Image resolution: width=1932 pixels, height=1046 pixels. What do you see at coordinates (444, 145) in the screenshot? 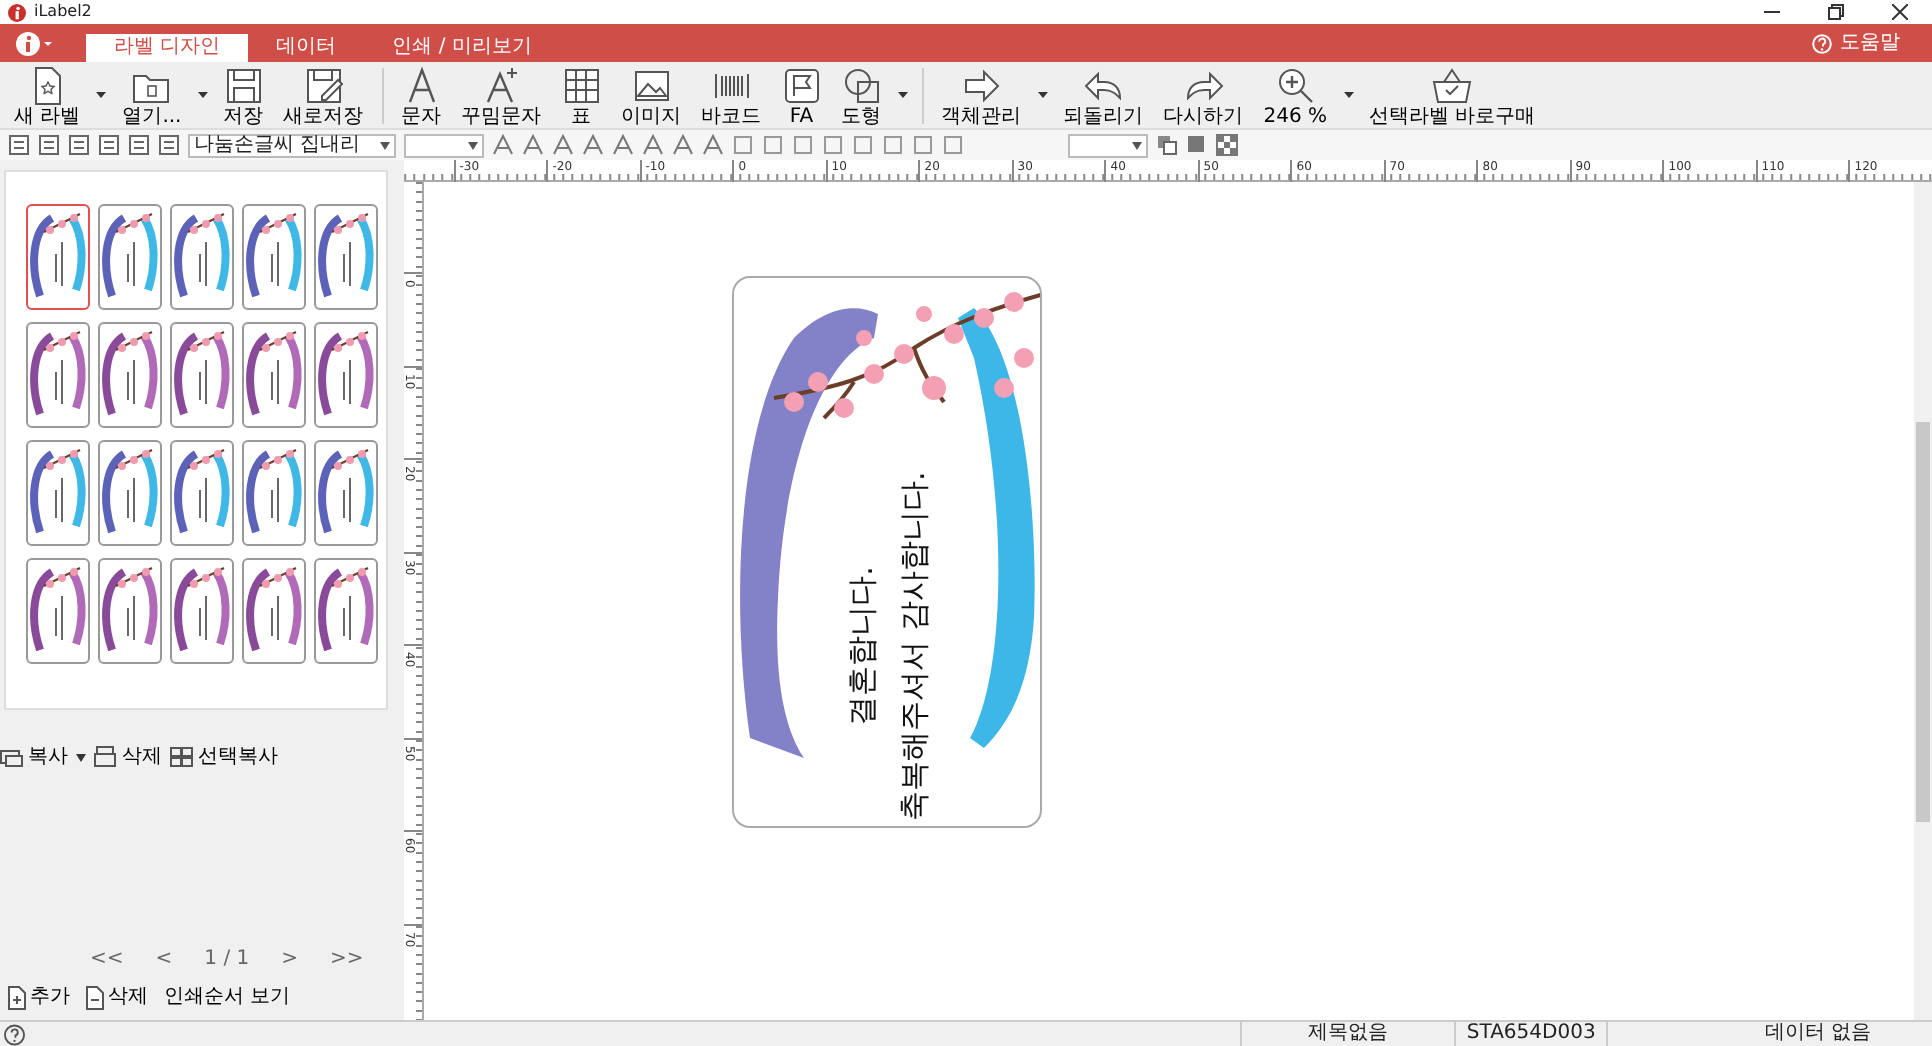
I see `font-size-select` at bounding box center [444, 145].